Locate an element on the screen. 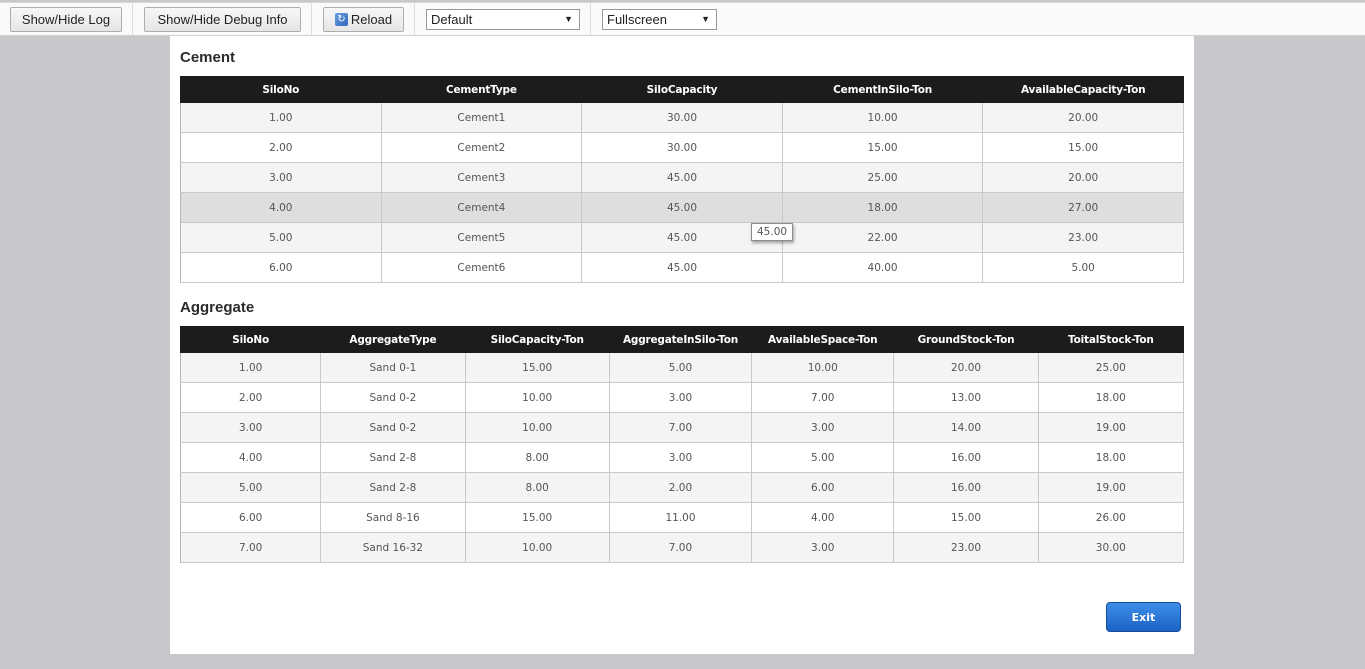  table-row: 6.00 Cement6 45.00 40.00 5.00 is located at coordinates (682, 267).